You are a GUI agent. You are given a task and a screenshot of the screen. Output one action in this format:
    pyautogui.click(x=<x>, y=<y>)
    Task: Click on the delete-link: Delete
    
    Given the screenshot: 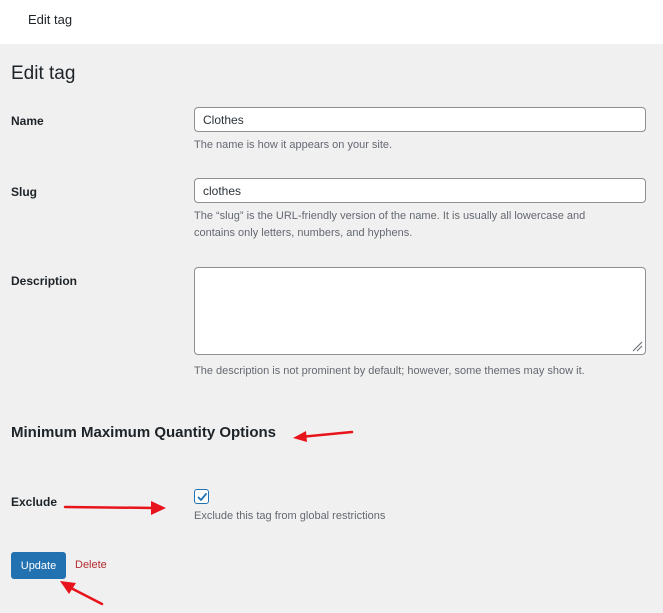 What is the action you would take?
    pyautogui.click(x=91, y=565)
    